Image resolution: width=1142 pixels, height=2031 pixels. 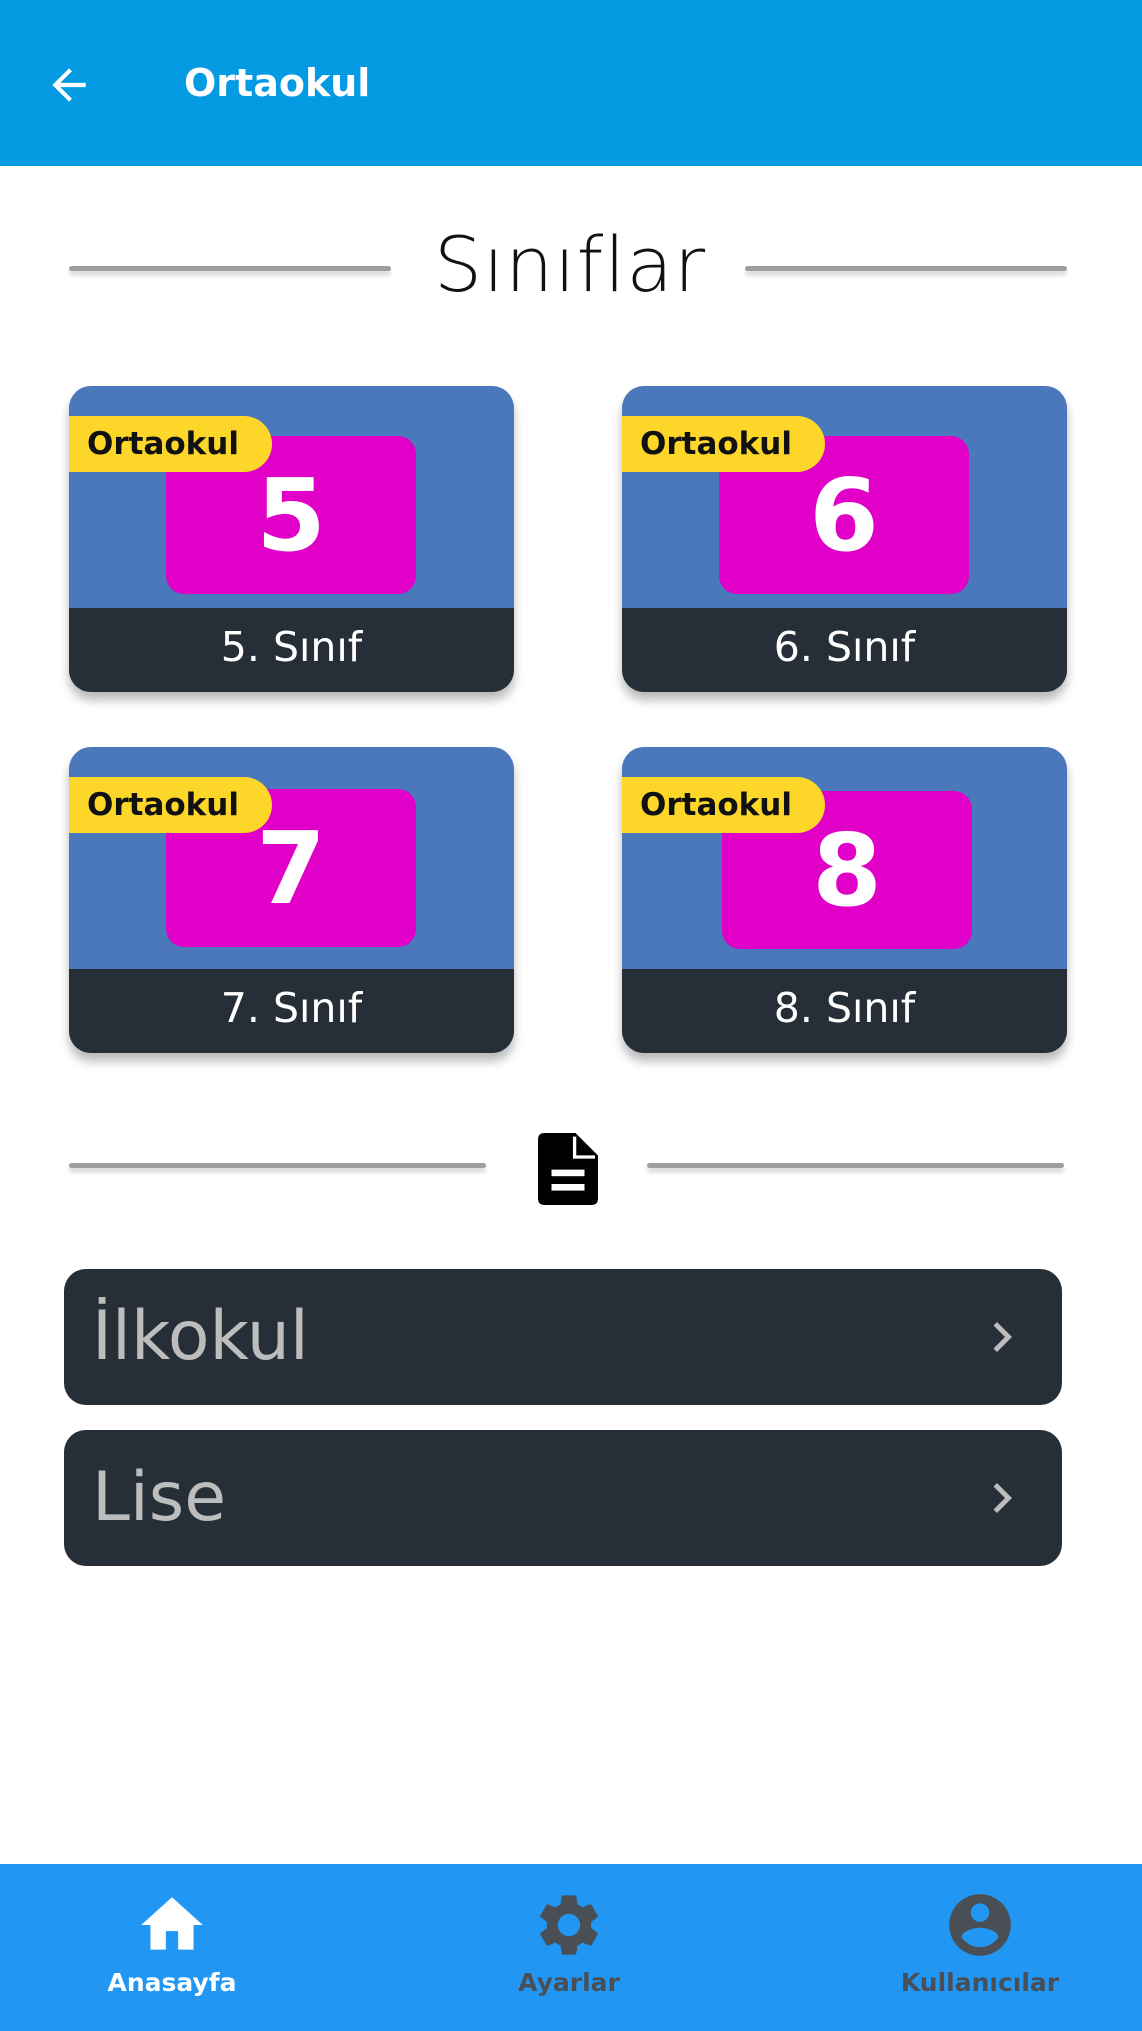 What do you see at coordinates (200, 1336) in the screenshot?
I see `level-label: İlkokul` at bounding box center [200, 1336].